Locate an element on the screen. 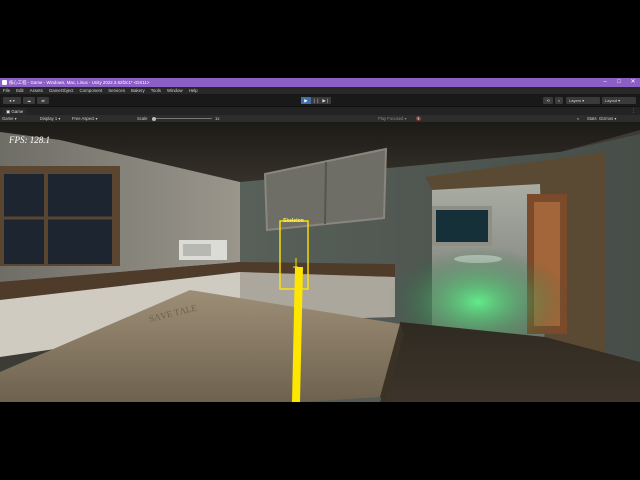 The width and height of the screenshot is (640, 480). cloud-icon: ☁ is located at coordinates (29, 100).